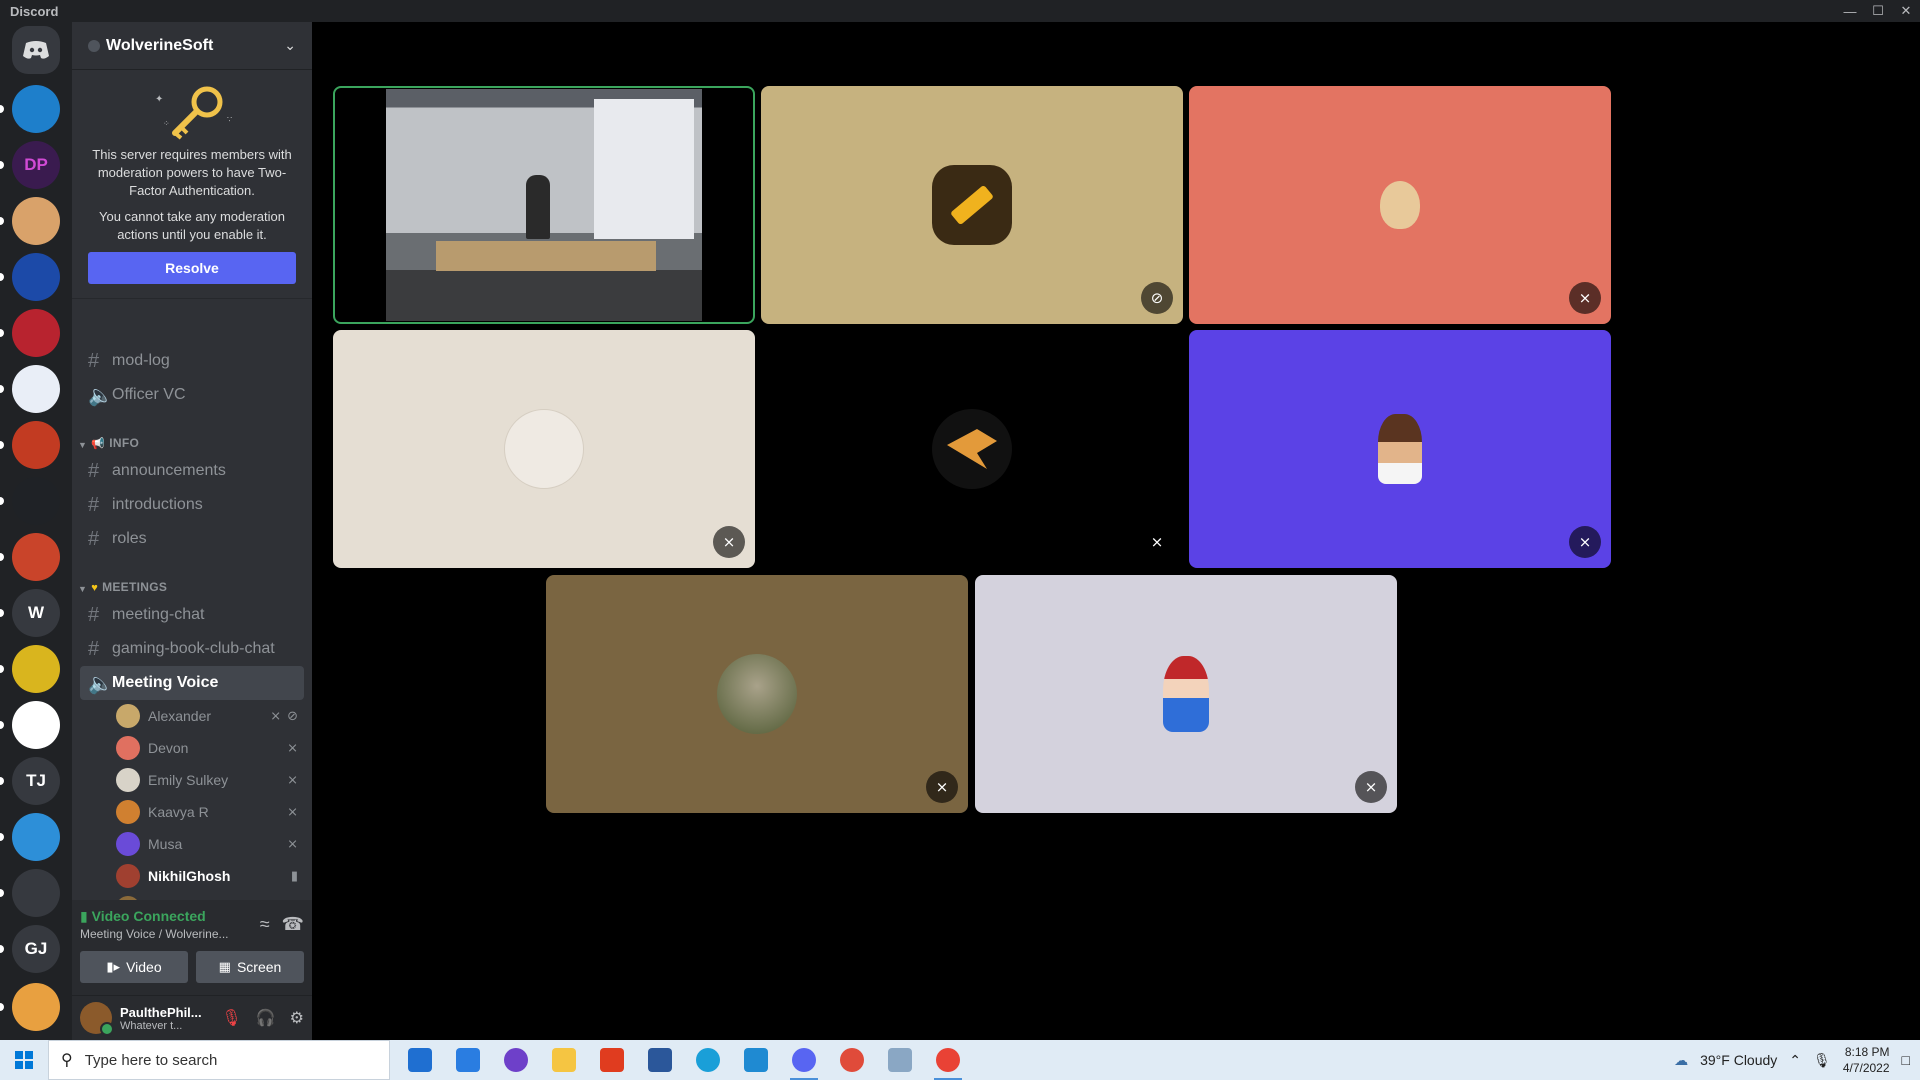 This screenshot has width=1920, height=1080. Describe the element at coordinates (34, 11) in the screenshot. I see `app-title: Discord` at that location.